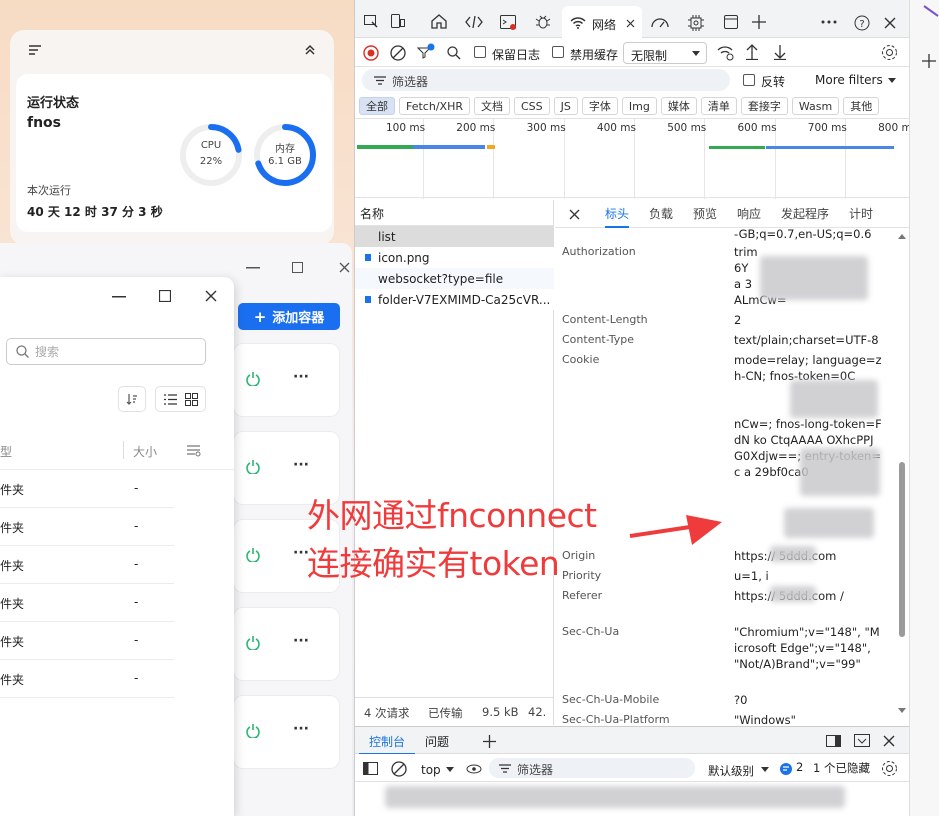 The image size is (939, 816). I want to click on detail-scrollbar, so click(902, 473).